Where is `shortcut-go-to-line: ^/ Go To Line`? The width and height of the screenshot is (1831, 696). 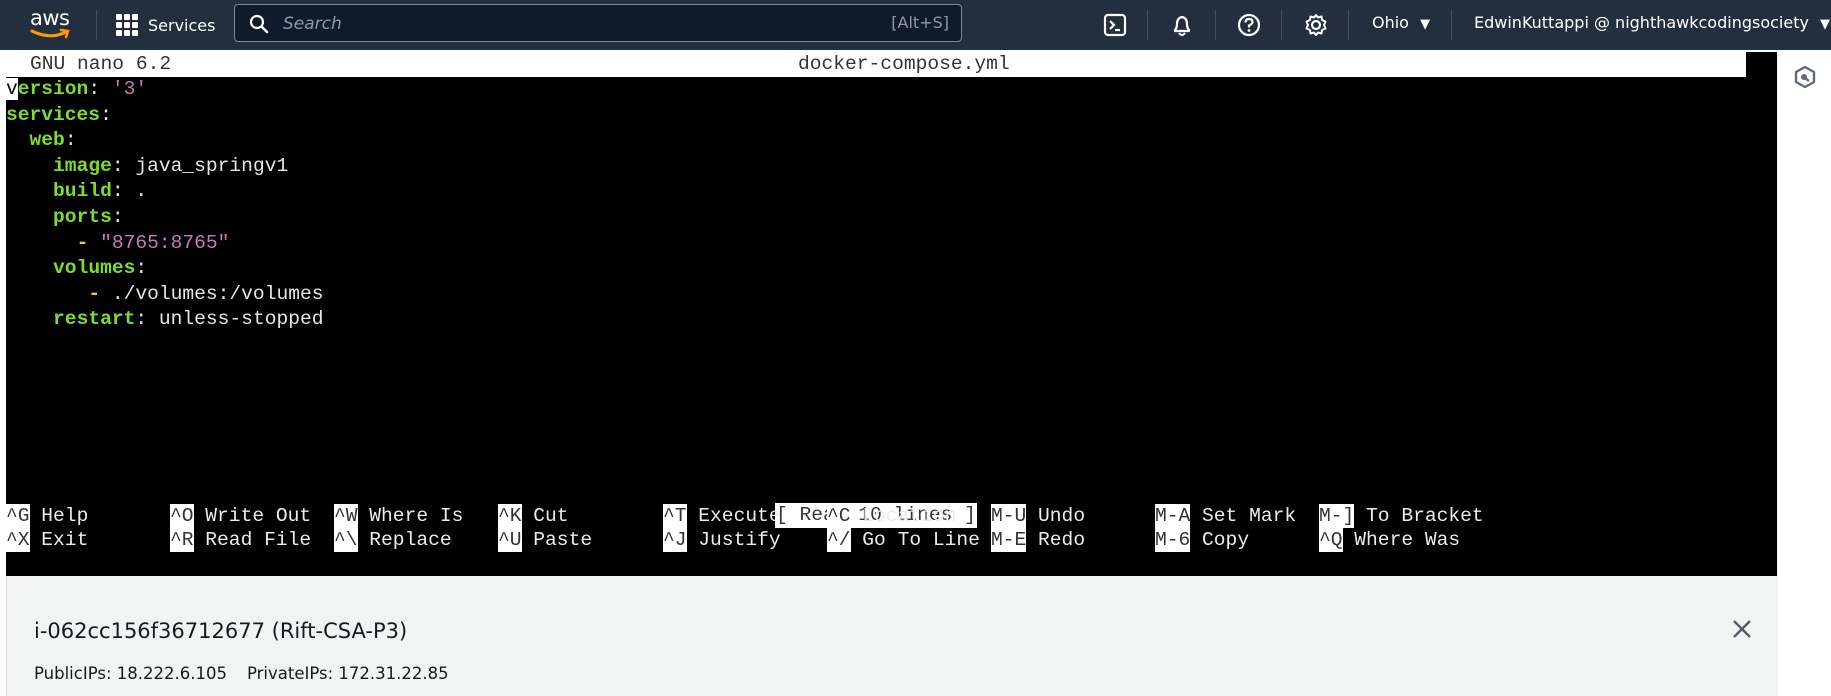 shortcut-go-to-line: ^/ Go To Line is located at coordinates (903, 540).